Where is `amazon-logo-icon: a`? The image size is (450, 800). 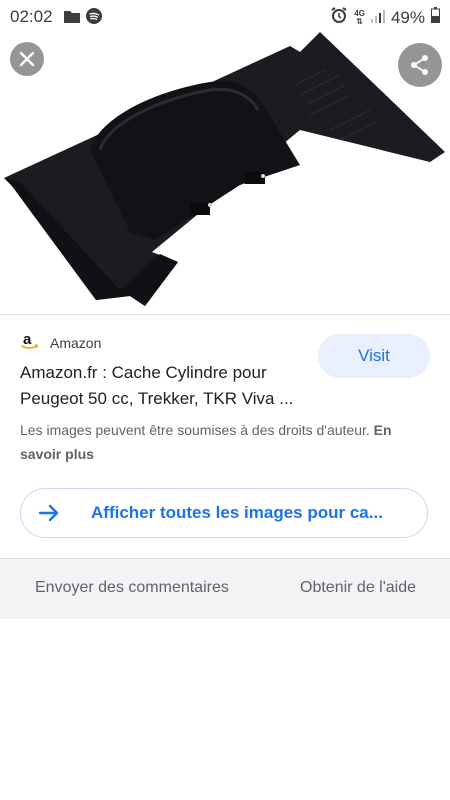 amazon-logo-icon: a is located at coordinates (30, 342).